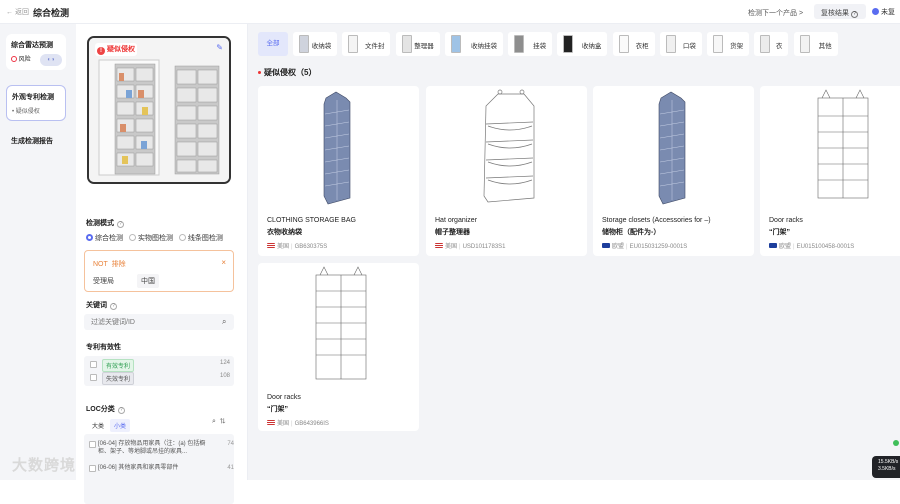 The width and height of the screenshot is (900, 504). What do you see at coordinates (618, 247) in the screenshot?
I see `region-name: 欧盟` at bounding box center [618, 247].